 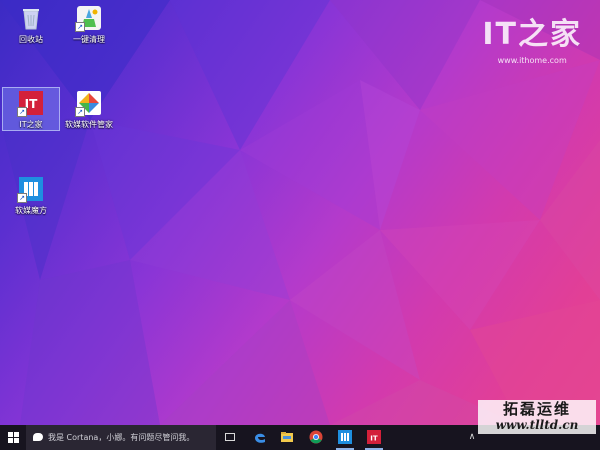 What do you see at coordinates (30, 189) in the screenshot?
I see `cube-app-icon: ↗` at bounding box center [30, 189].